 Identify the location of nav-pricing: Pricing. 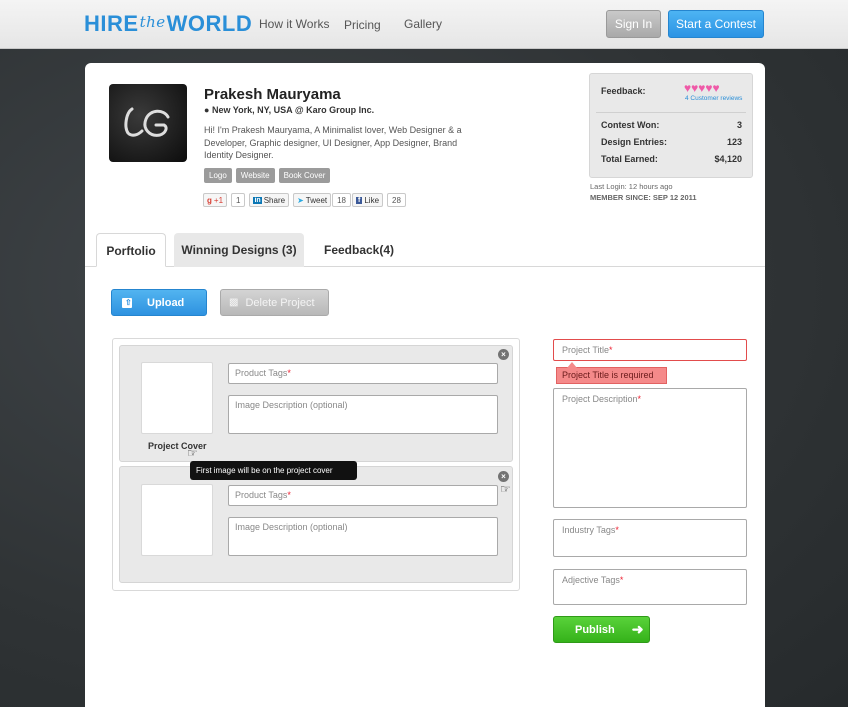
(362, 25).